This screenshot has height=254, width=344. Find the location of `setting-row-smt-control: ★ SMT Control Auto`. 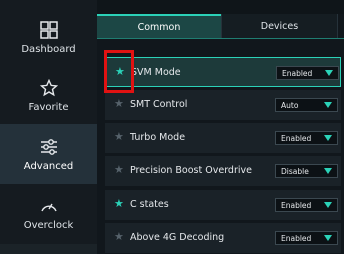

setting-row-smt-control: ★ SMT Control Auto is located at coordinates (223, 105).